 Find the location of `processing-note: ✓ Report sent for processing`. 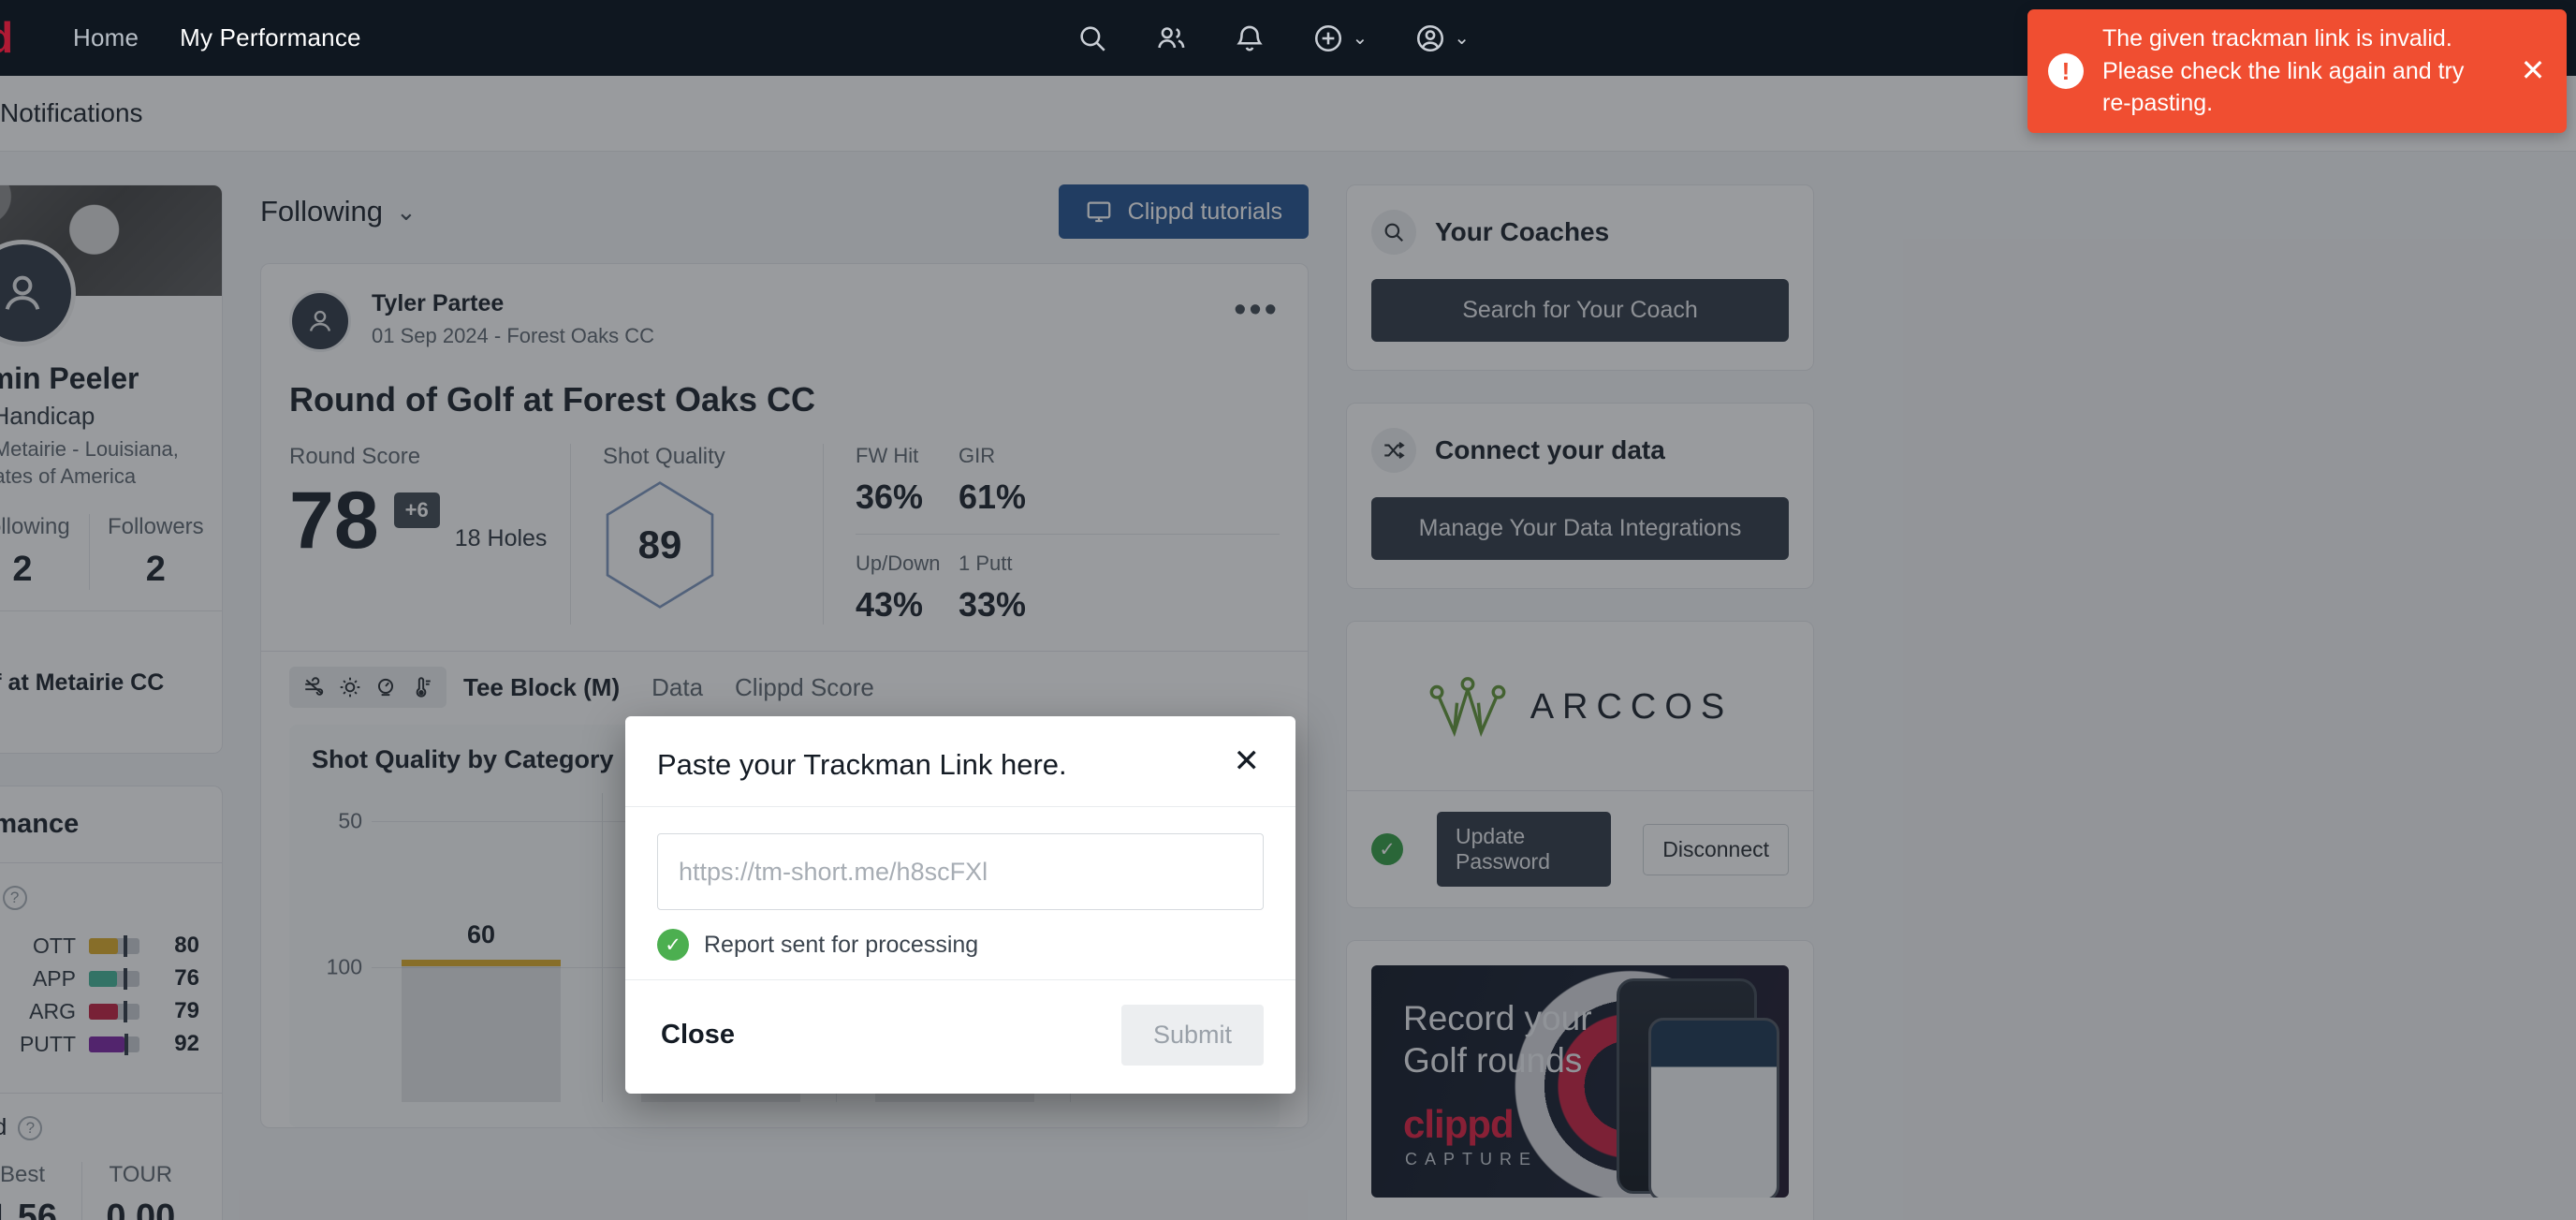

processing-note: ✓ Report sent for processing is located at coordinates (961, 945).